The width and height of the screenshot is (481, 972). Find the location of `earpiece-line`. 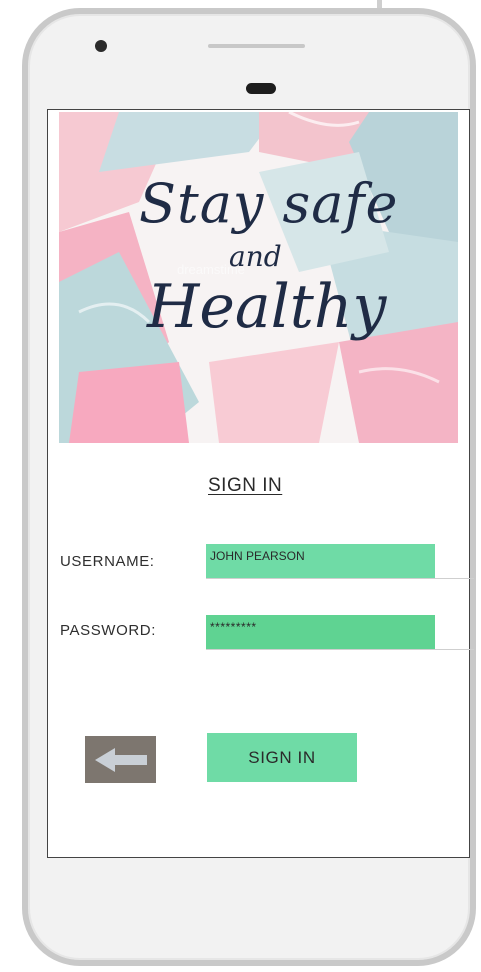

earpiece-line is located at coordinates (256, 46).